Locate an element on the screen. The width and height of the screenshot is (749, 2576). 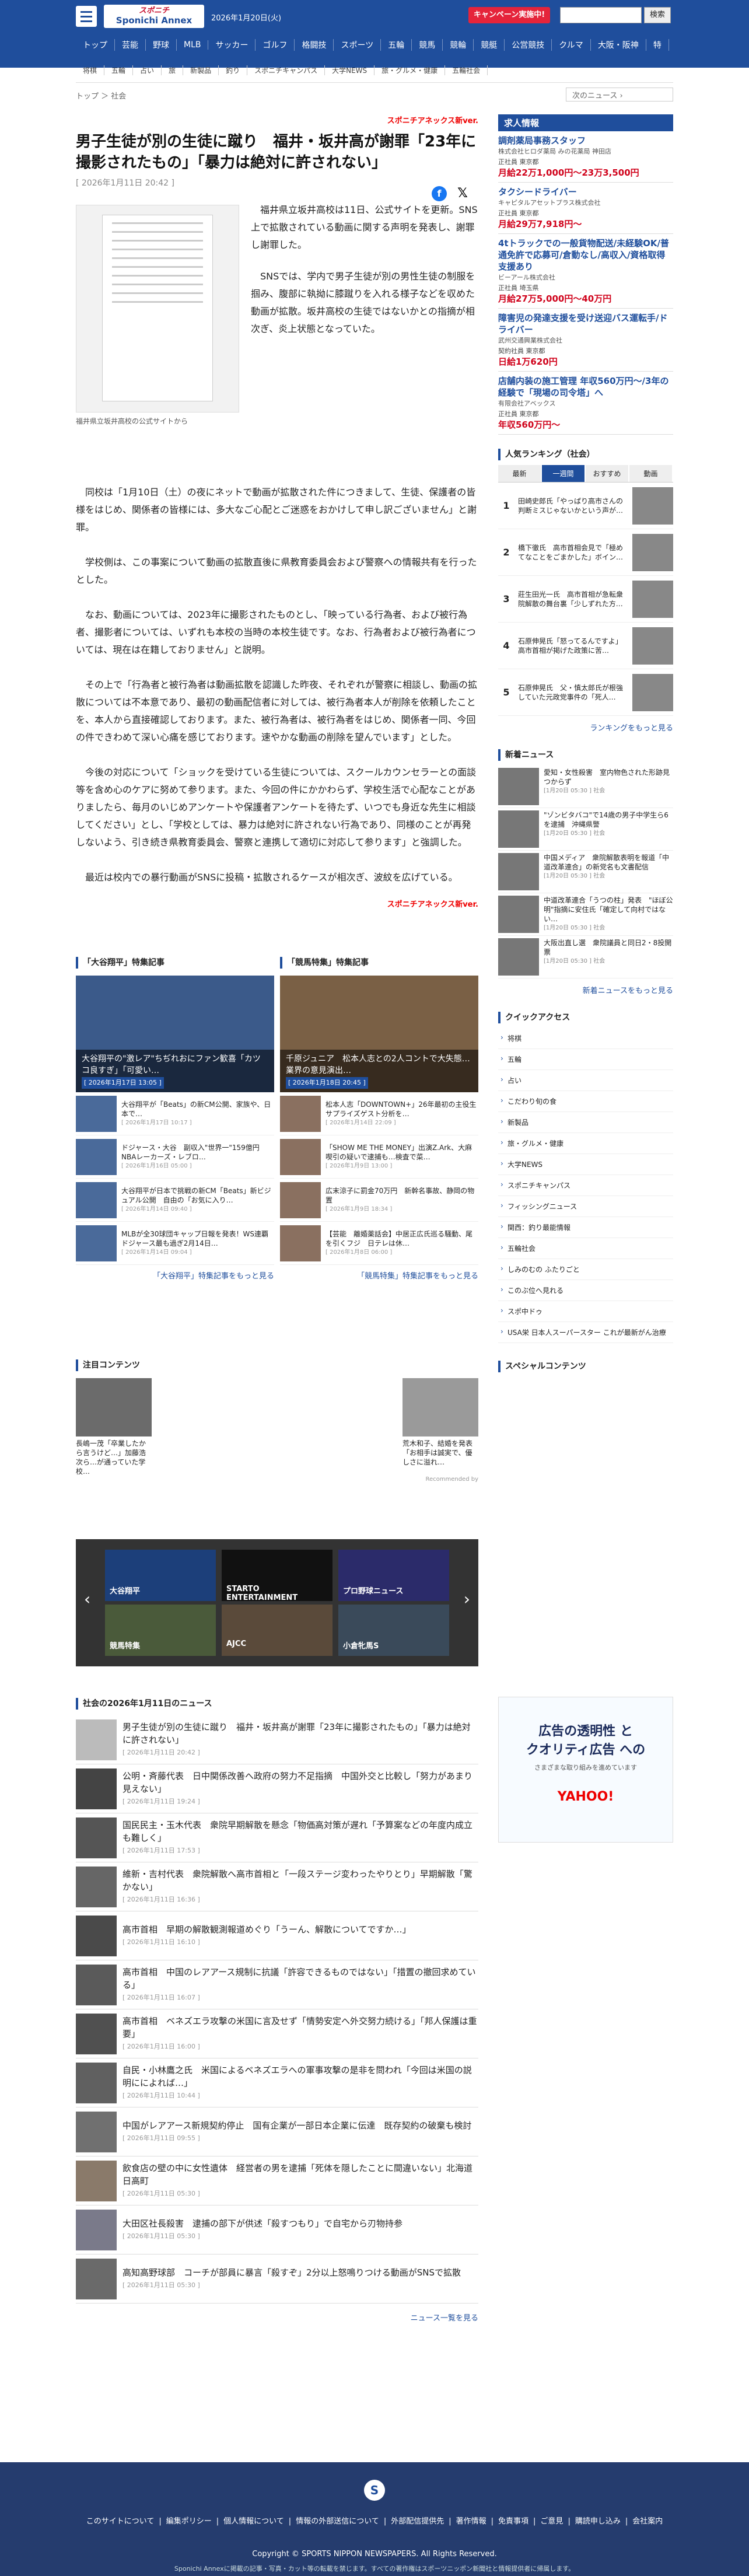
footer-link: ご意見 is located at coordinates (551, 2521).